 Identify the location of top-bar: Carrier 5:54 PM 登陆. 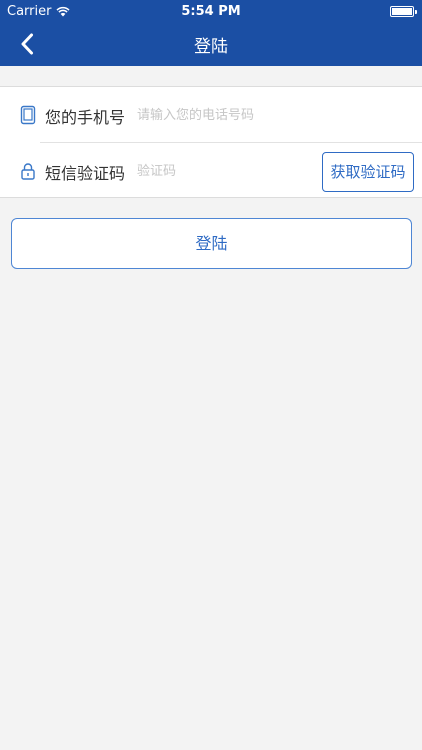
(211, 33).